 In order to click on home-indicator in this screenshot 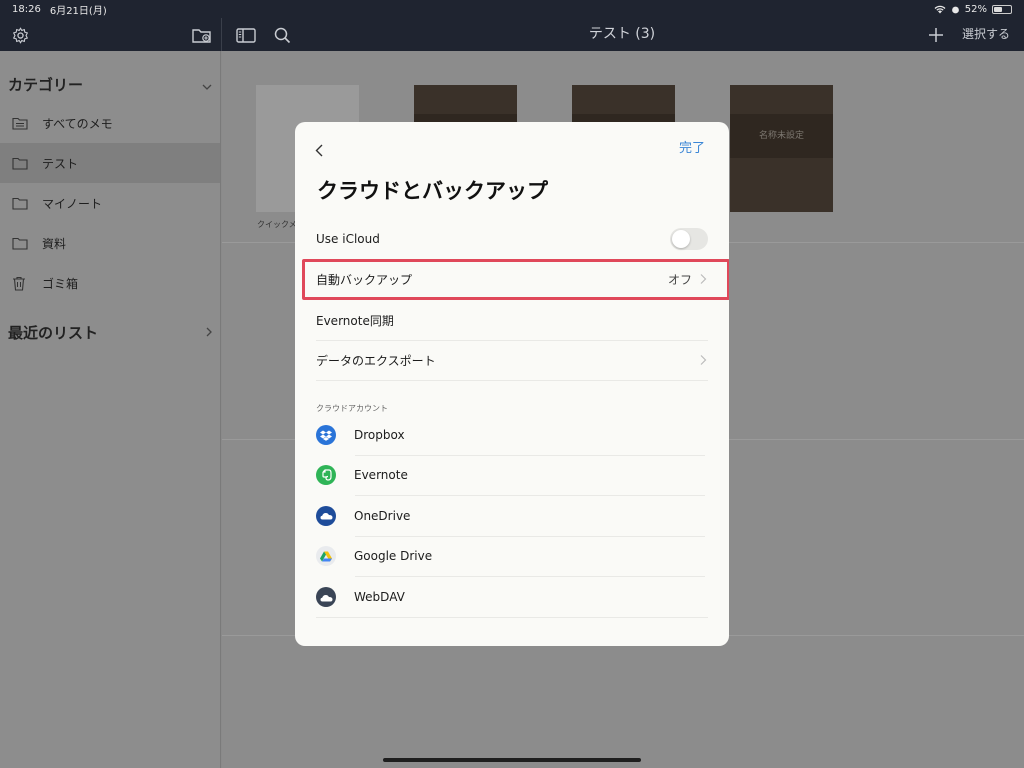, I will do `click(512, 760)`.